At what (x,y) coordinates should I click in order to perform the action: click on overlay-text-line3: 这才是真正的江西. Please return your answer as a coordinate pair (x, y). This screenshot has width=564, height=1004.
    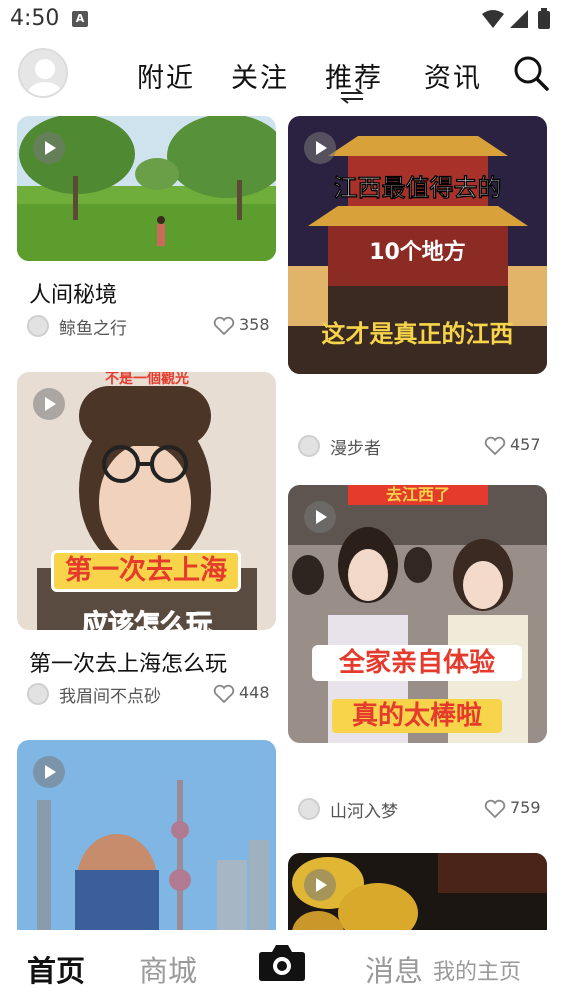
    Looking at the image, I should click on (417, 334).